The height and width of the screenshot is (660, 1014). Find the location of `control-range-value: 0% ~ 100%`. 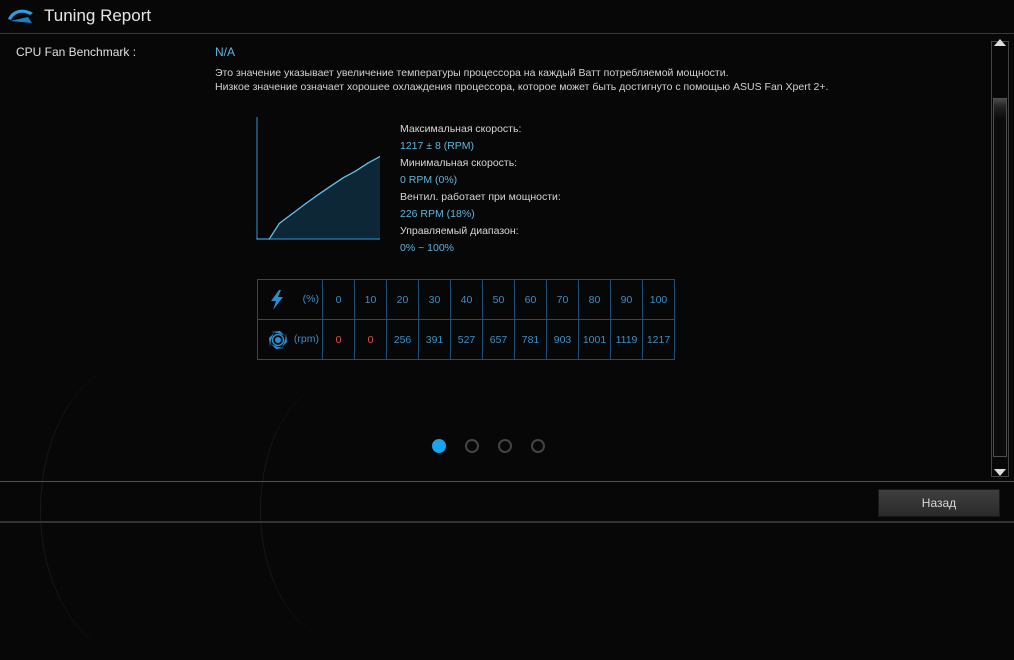

control-range-value: 0% ~ 100% is located at coordinates (427, 248).